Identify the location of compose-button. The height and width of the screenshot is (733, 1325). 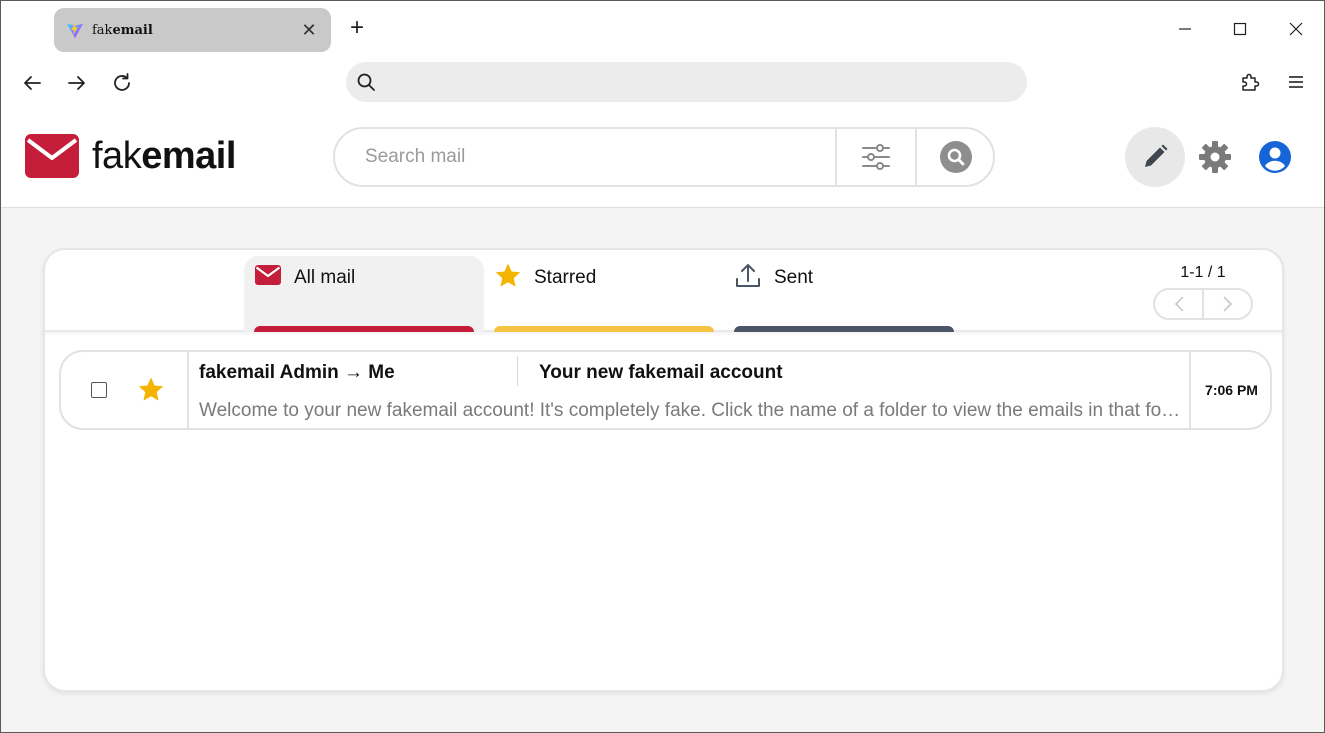
(1155, 157).